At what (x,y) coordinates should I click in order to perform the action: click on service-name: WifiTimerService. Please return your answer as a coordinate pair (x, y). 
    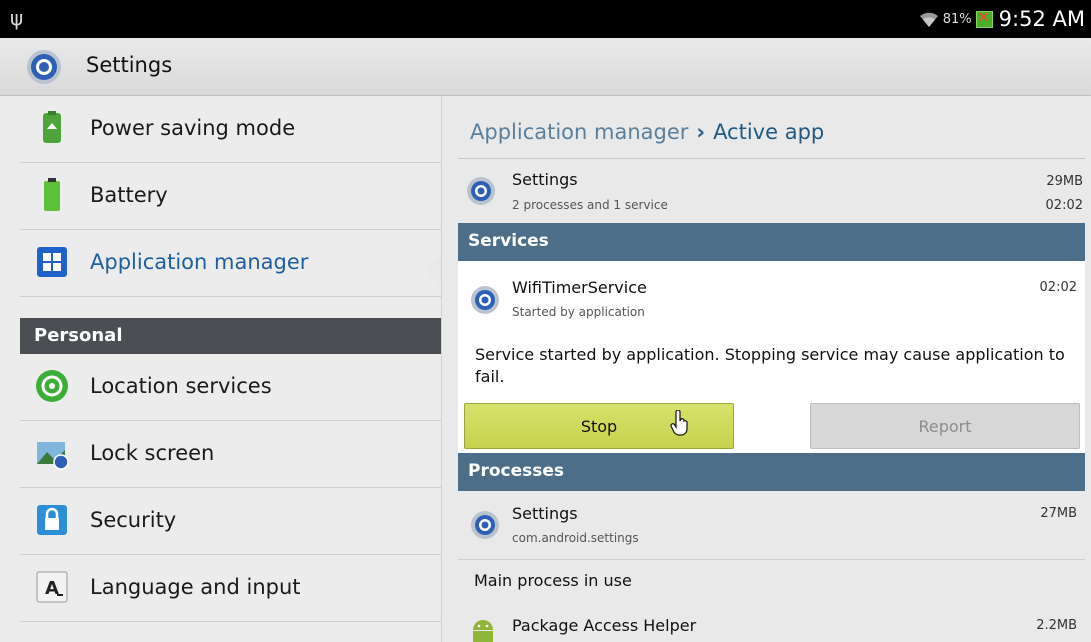
    Looking at the image, I should click on (579, 287).